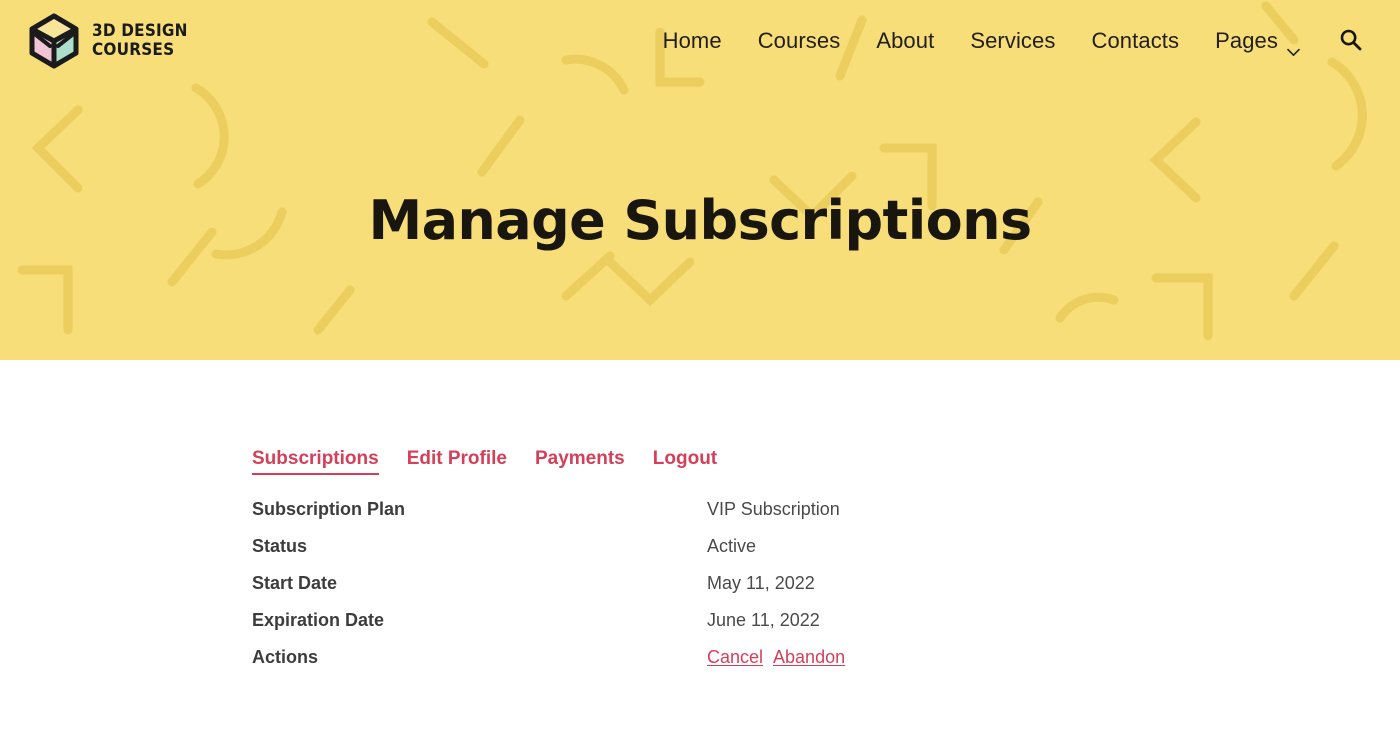  I want to click on cube-icon, so click(54, 41).